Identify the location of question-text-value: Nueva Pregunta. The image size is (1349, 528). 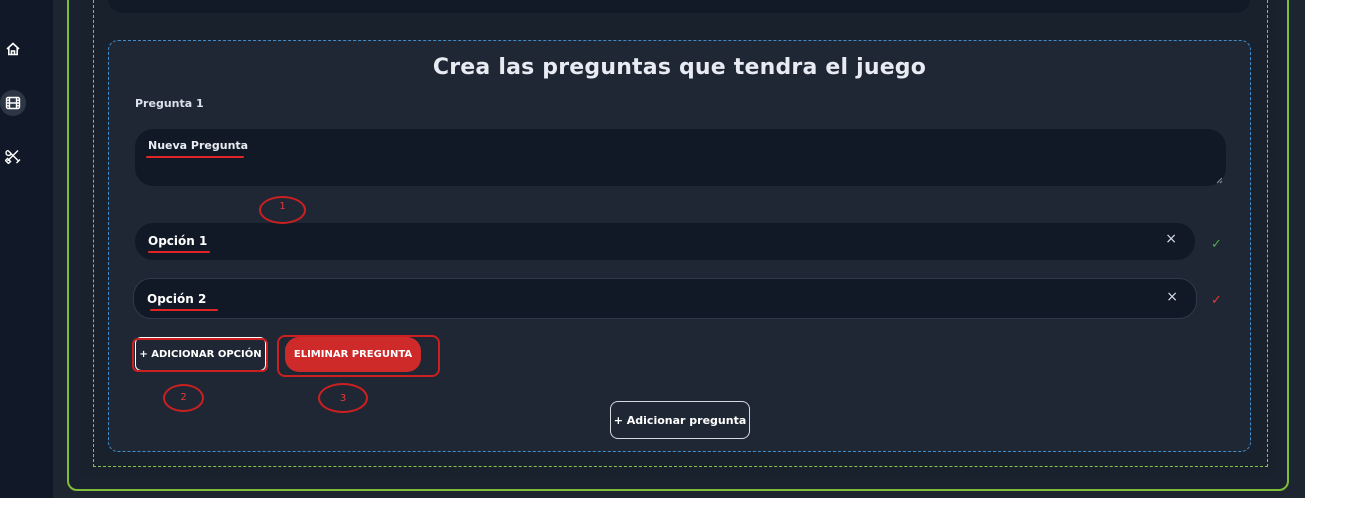
(198, 145).